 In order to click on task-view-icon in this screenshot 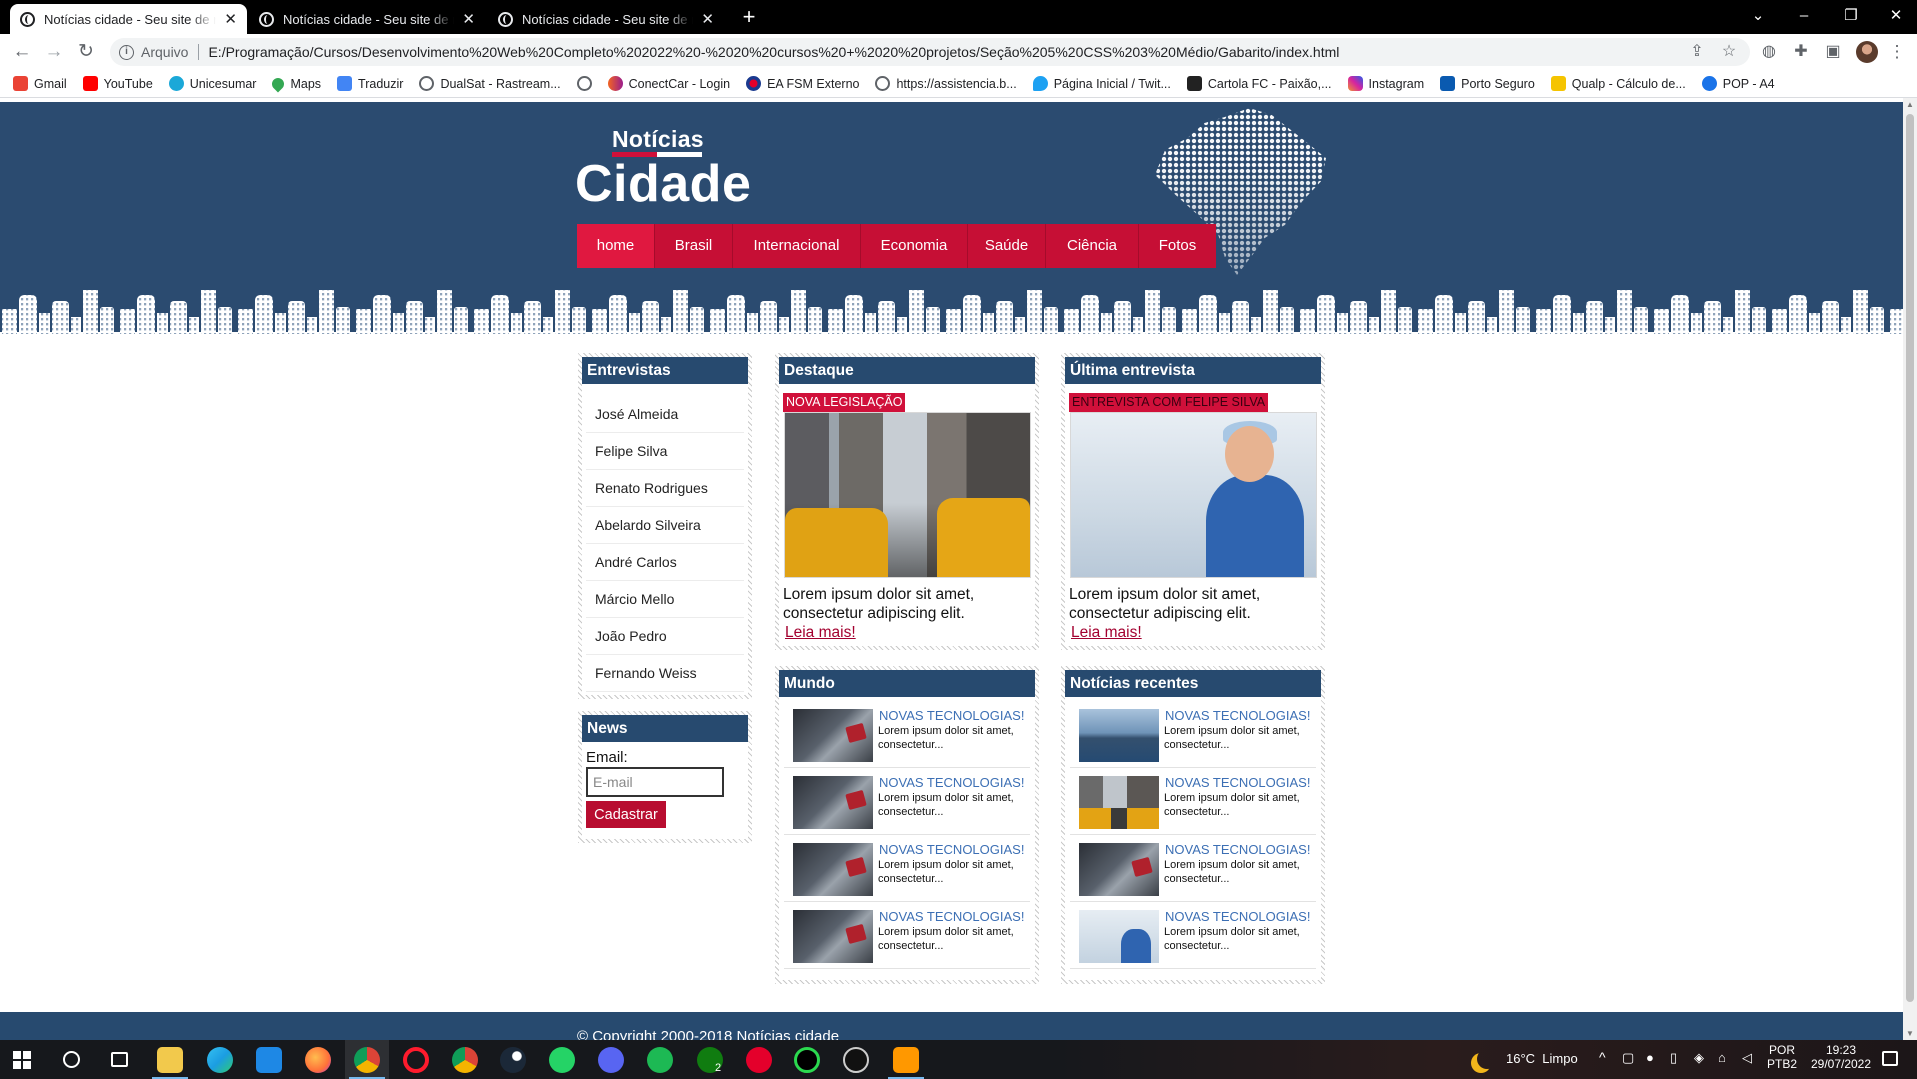, I will do `click(119, 1059)`.